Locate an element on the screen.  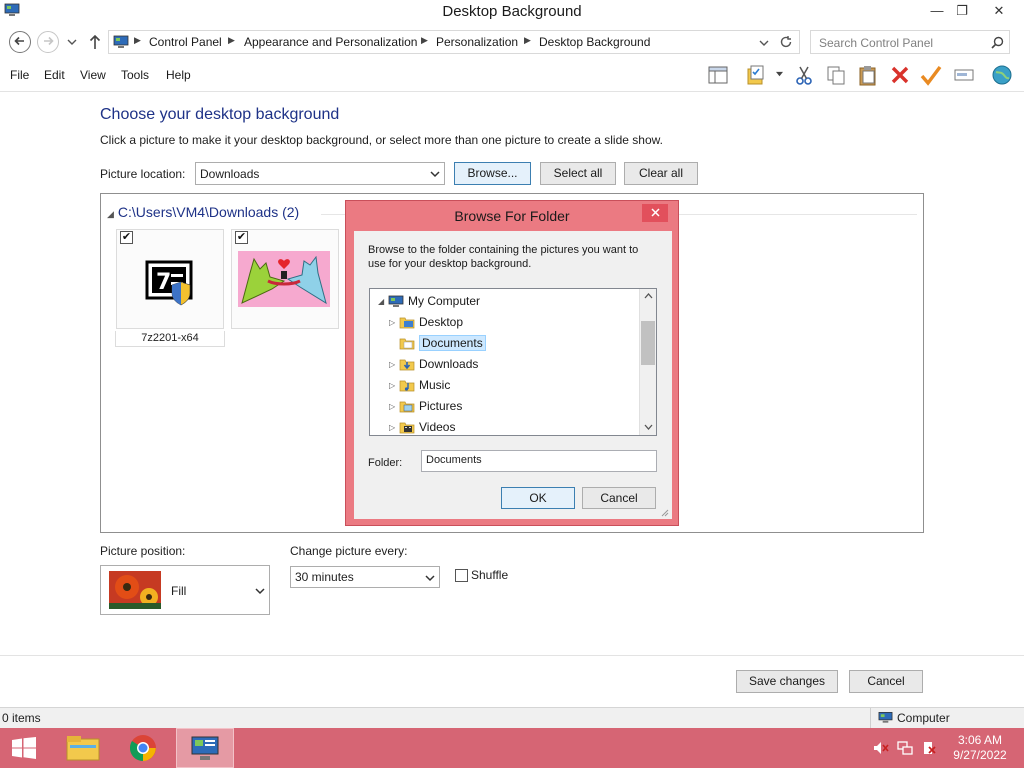
up-arrow-icon is located at coordinates (95, 42).